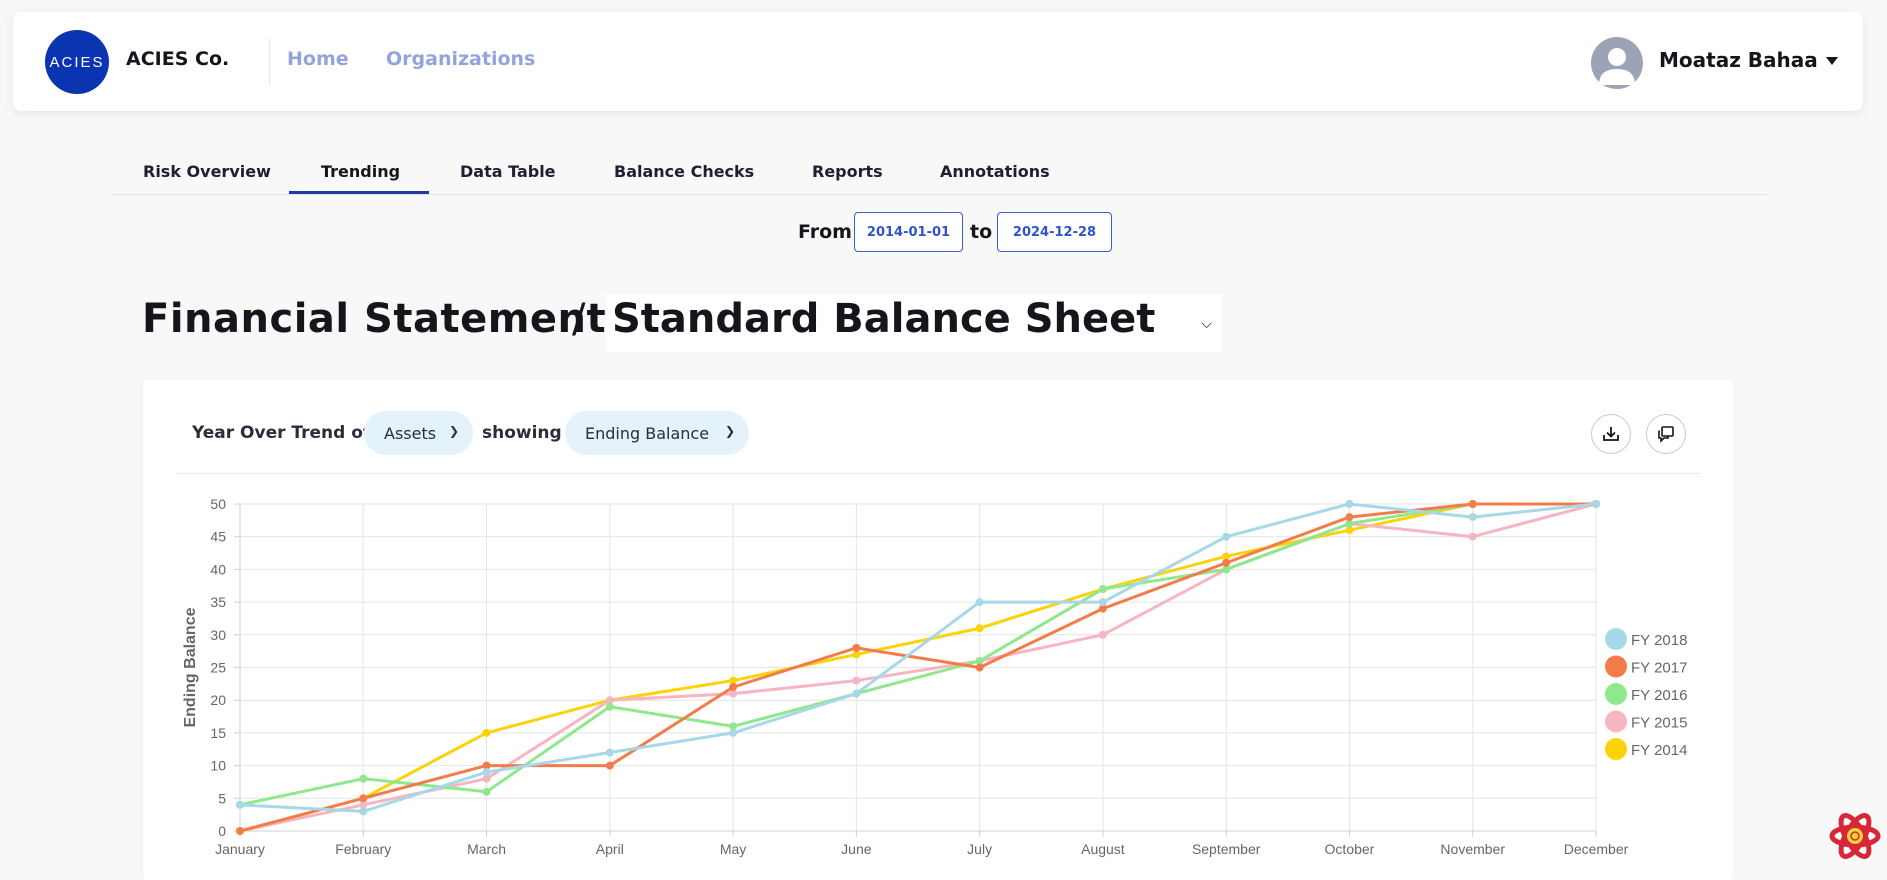  Describe the element at coordinates (190, 667) in the screenshot. I see `y-axis-title: Ending Balance` at that location.